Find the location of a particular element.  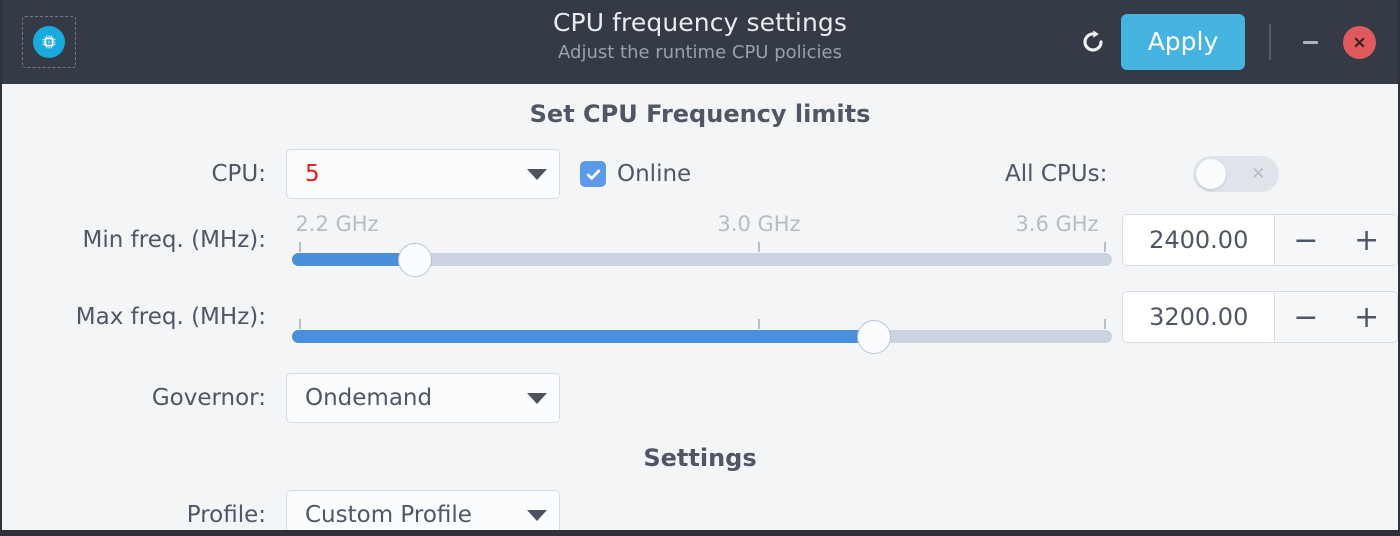

profile-select: Custom Profile is located at coordinates (423, 510).